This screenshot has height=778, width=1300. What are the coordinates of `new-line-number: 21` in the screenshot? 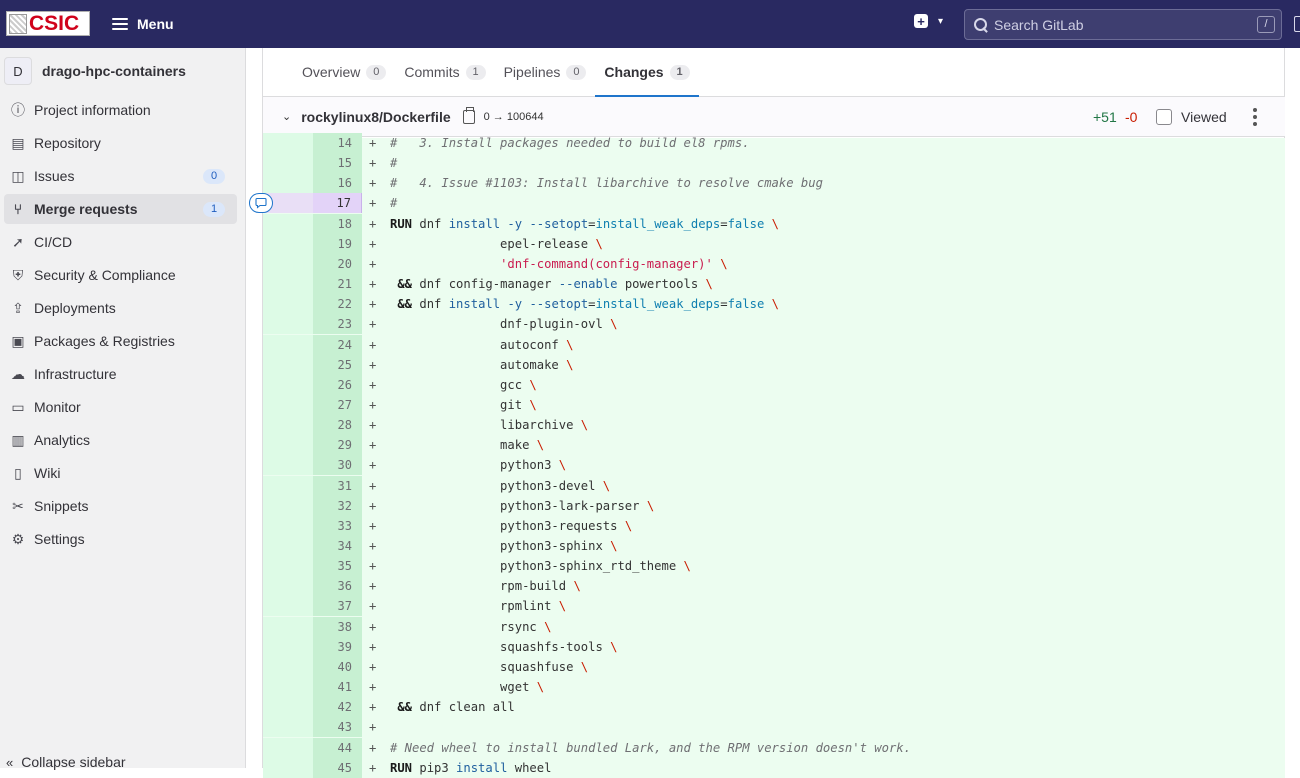 It's located at (337, 284).